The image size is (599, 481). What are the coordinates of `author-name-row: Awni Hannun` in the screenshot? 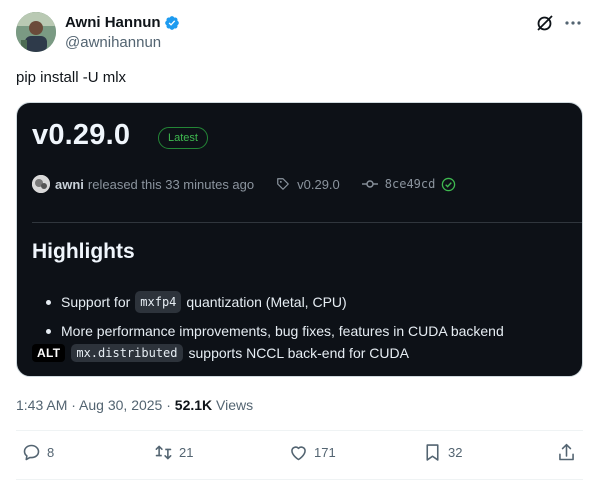 It's located at (122, 23).